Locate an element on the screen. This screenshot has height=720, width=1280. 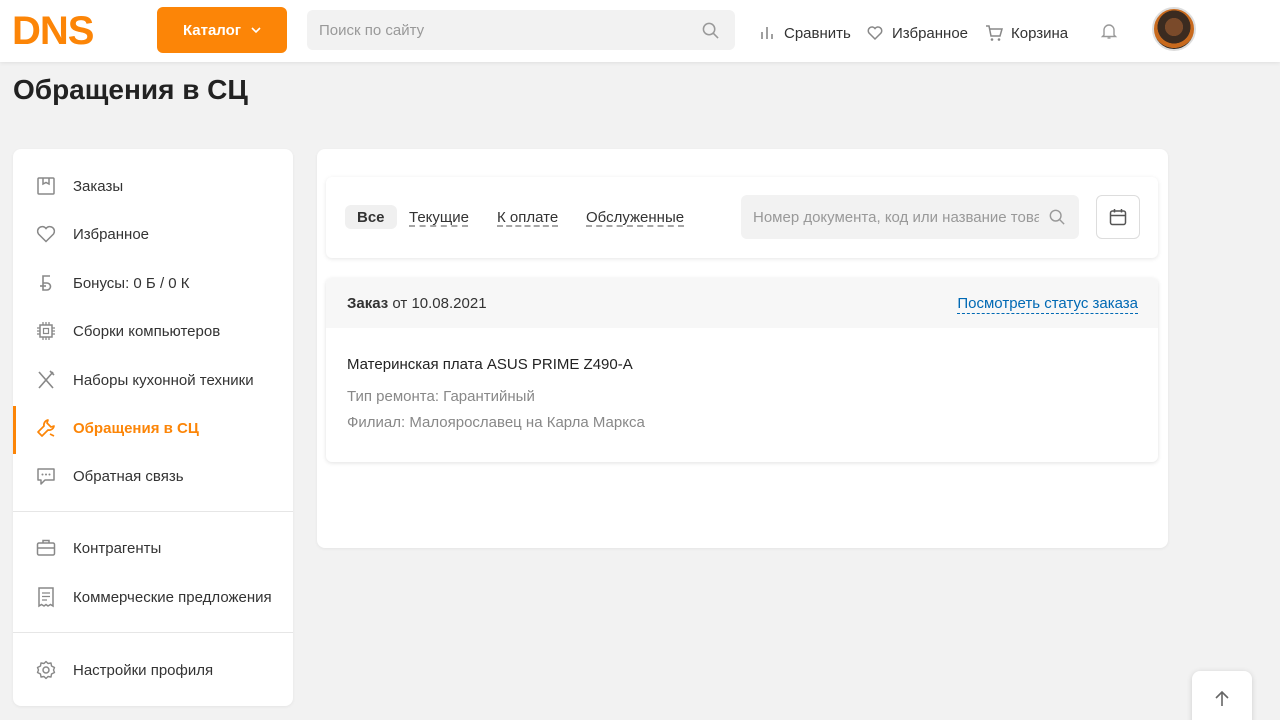
sidebar-item-label: Обратная связь is located at coordinates (128, 476).